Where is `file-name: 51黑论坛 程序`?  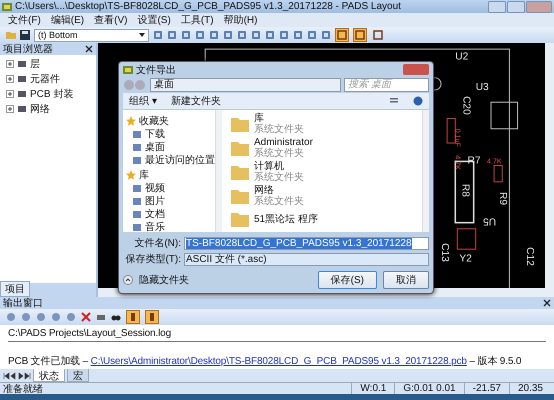
file-name: 51黑论坛 程序 is located at coordinates (286, 219).